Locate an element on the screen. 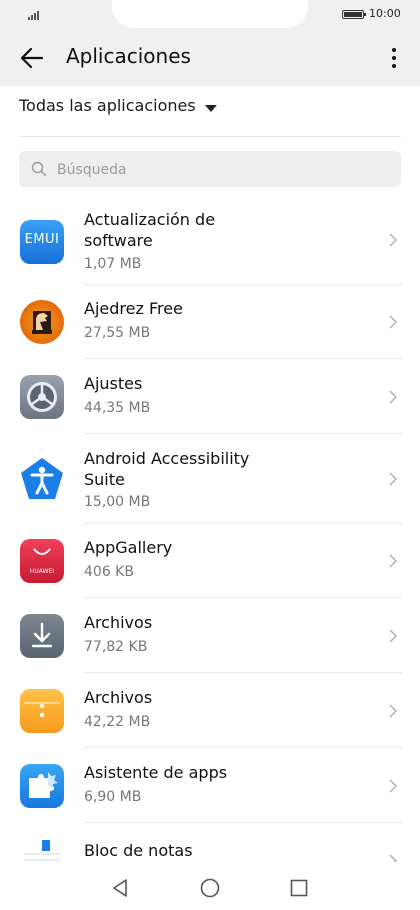  search-box is located at coordinates (210, 170).